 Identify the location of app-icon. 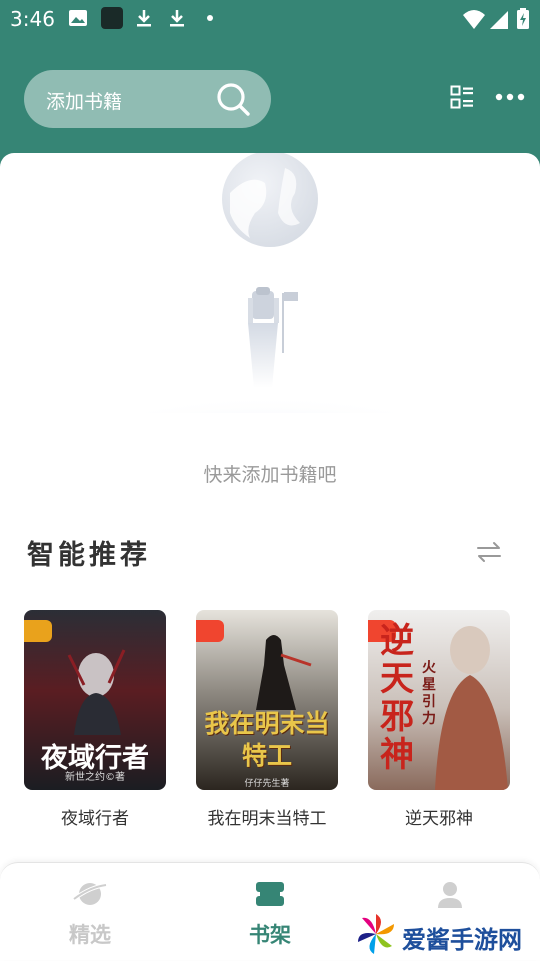
(112, 18).